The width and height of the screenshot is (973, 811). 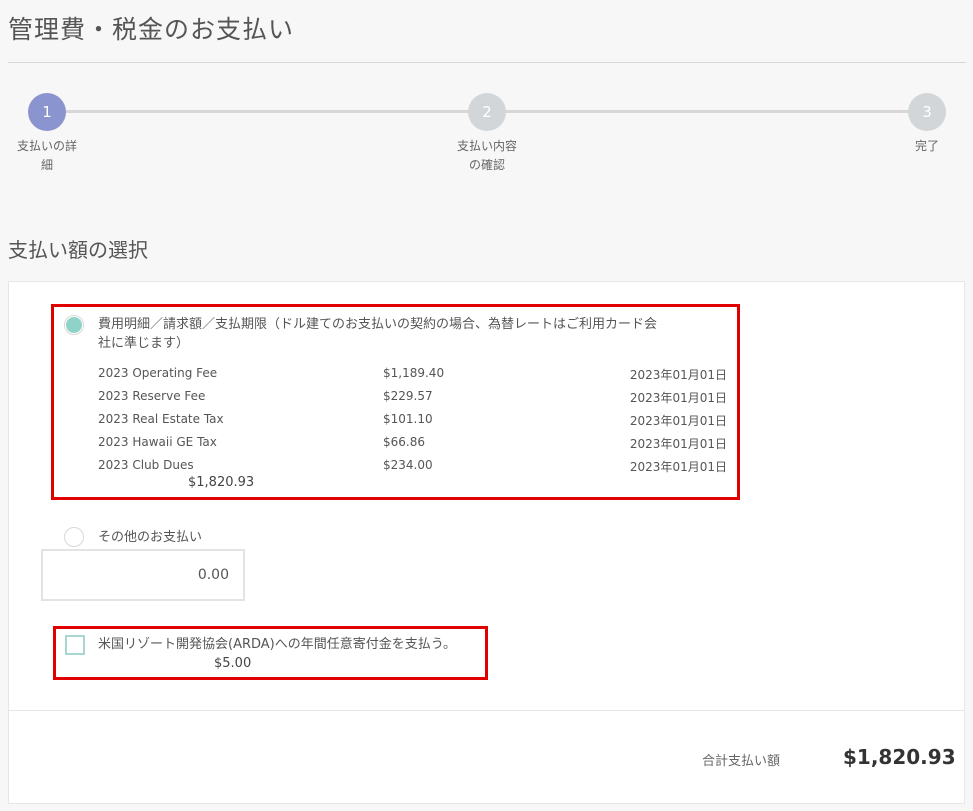 I want to click on step-3-circle: 3, so click(x=927, y=112).